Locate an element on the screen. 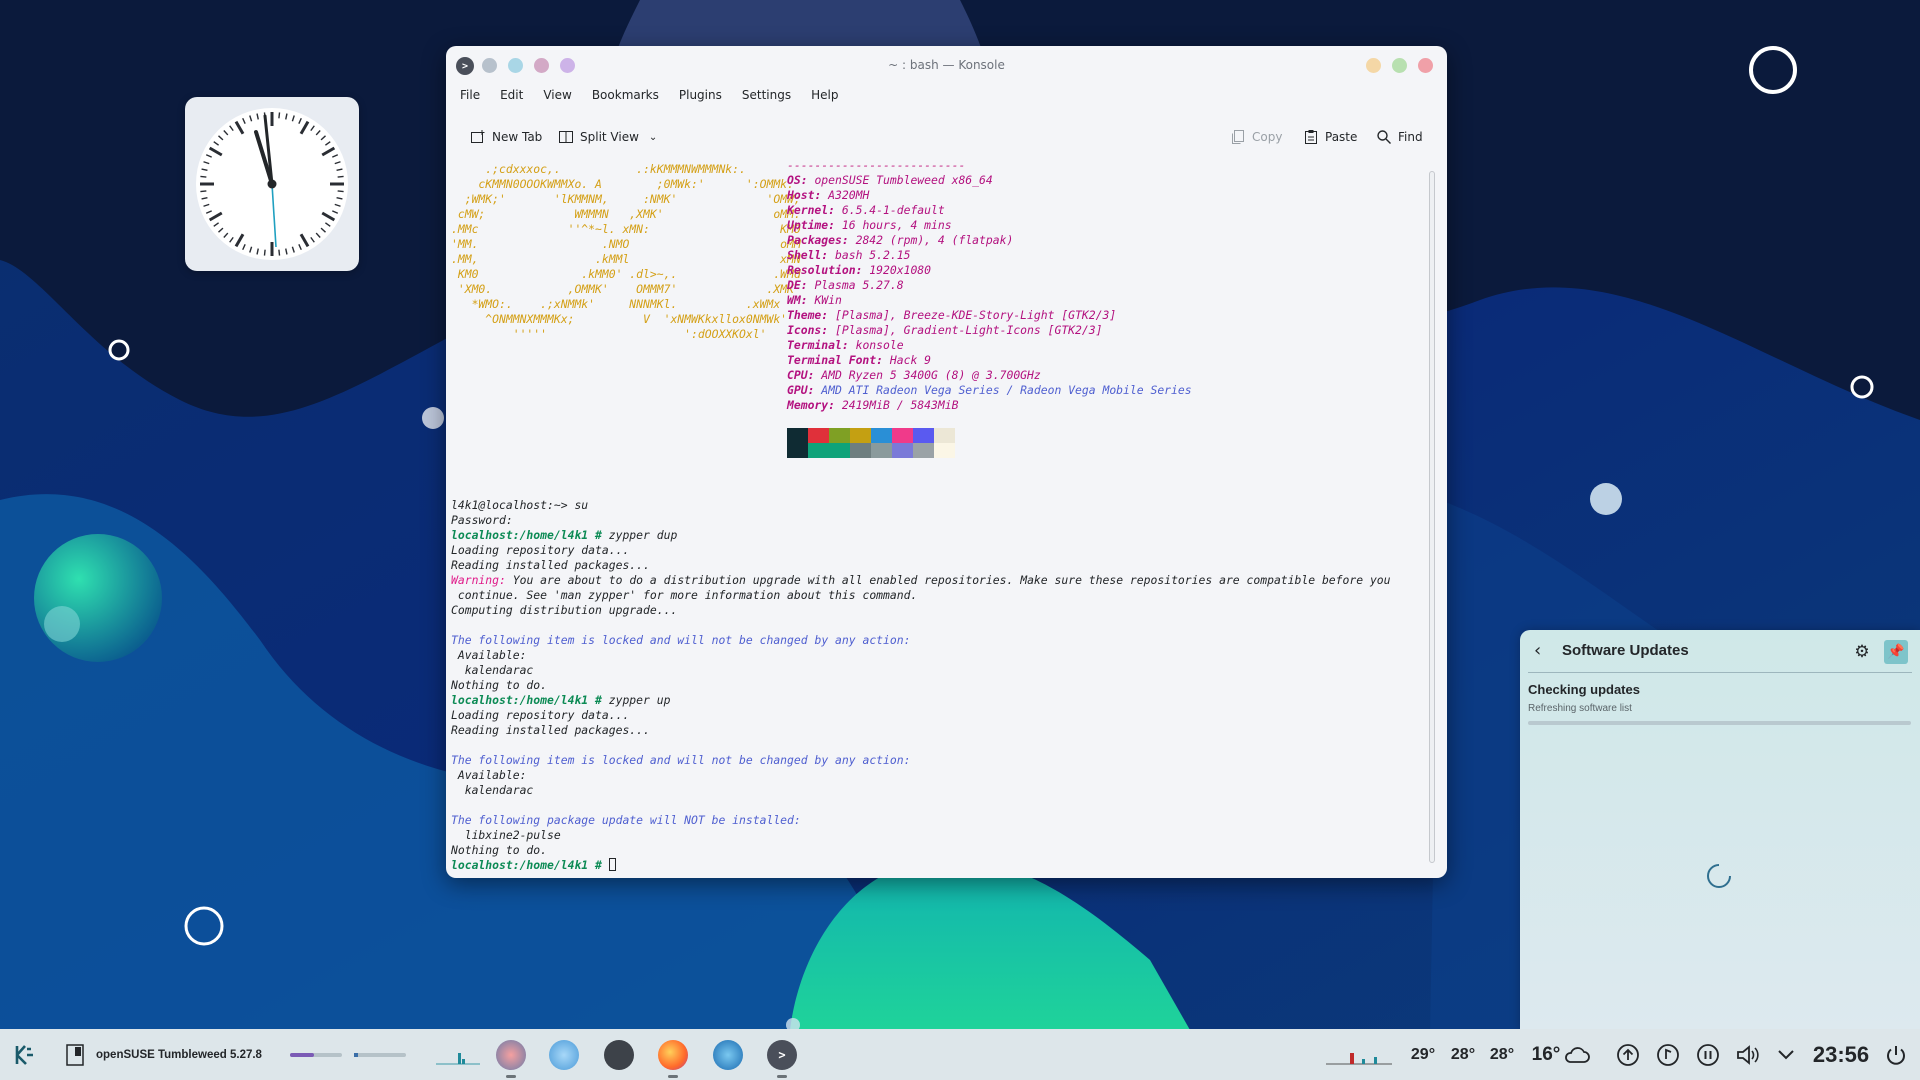  sysinfo-key: Uptime is located at coordinates (808, 225).